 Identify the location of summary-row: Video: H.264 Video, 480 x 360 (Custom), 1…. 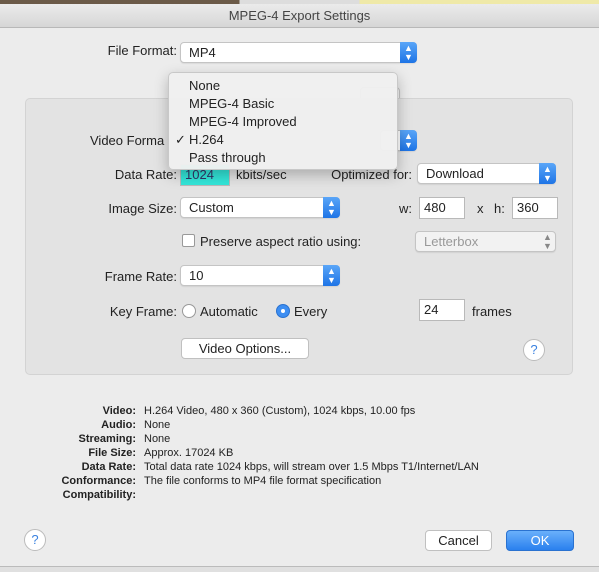
(259, 411).